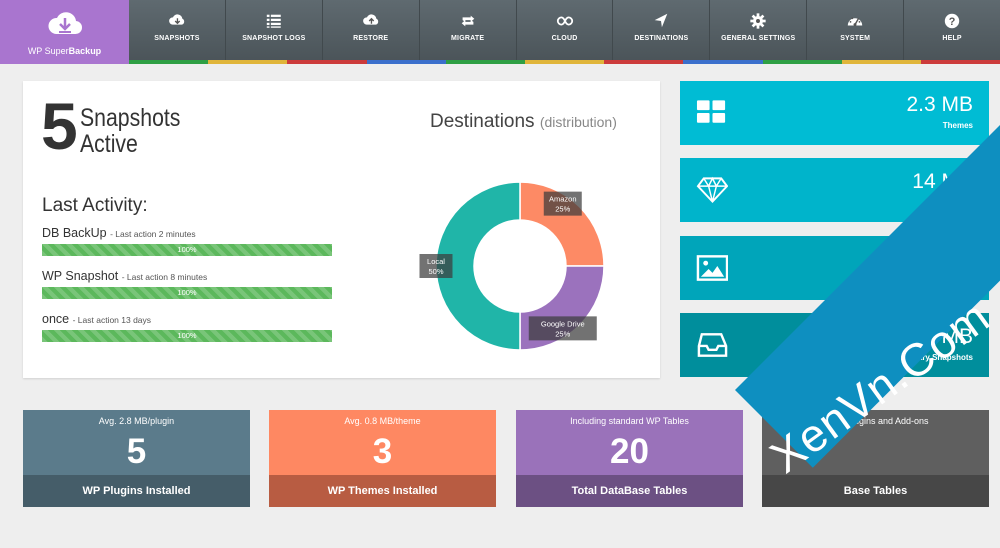 This screenshot has width=1000, height=548. What do you see at coordinates (382, 421) in the screenshot?
I see `summary-card-subtitle: Avg. 0.8 MB/theme` at bounding box center [382, 421].